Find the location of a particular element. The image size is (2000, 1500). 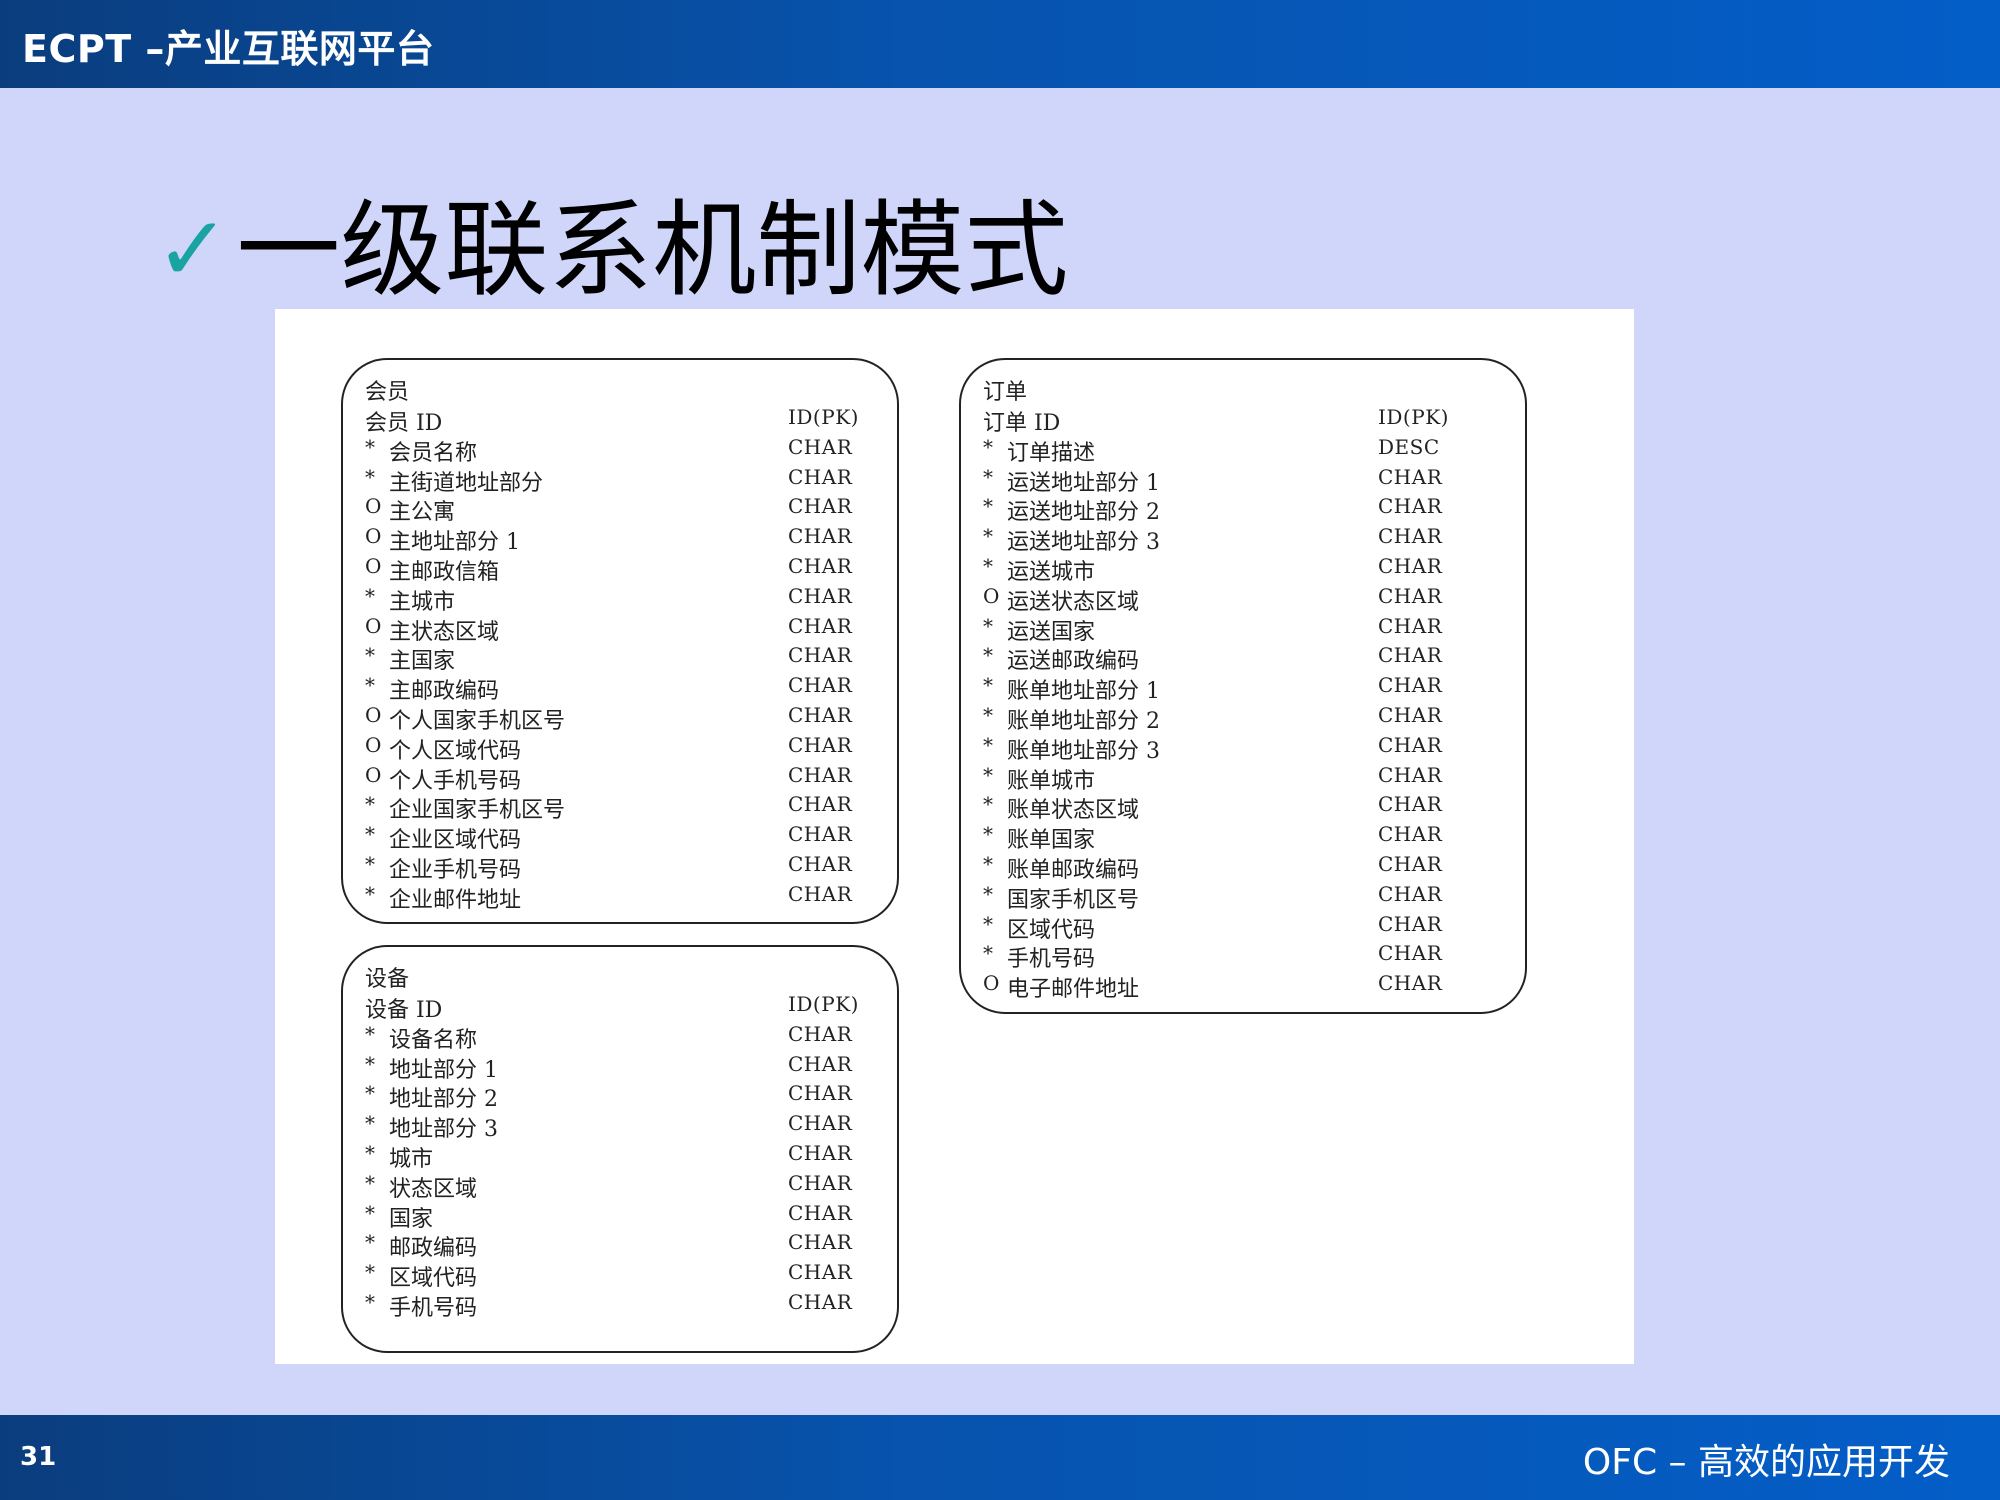

field-type: ID(PK) is located at coordinates (823, 417).